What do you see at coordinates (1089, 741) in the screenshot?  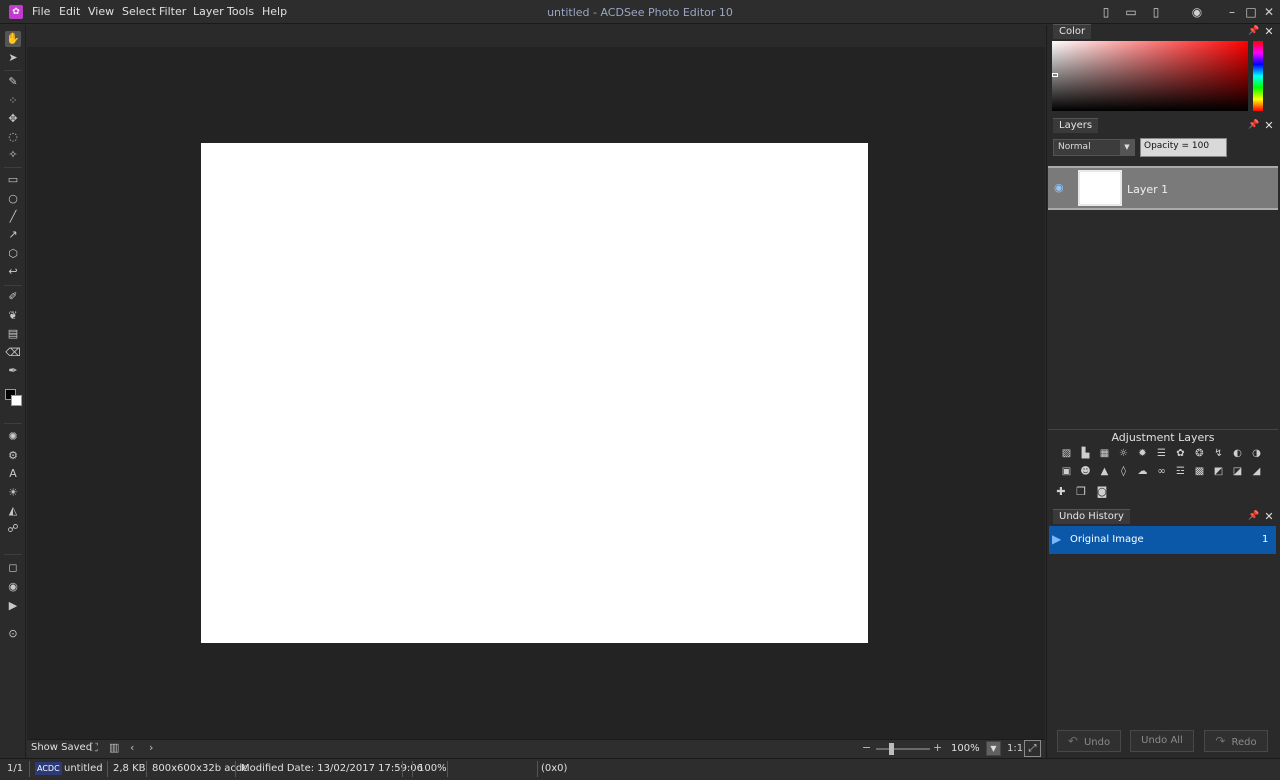 I see `undo-button: ↶ Undo` at bounding box center [1089, 741].